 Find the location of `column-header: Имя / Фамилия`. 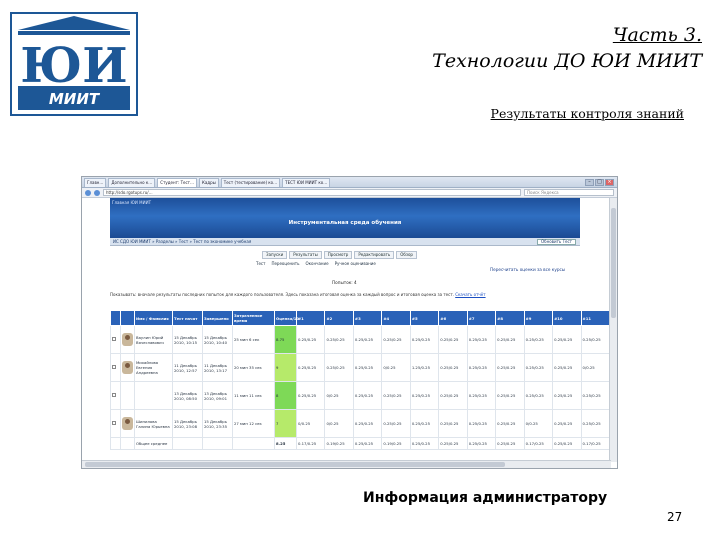

column-header: Имя / Фамилия is located at coordinates (153, 318).